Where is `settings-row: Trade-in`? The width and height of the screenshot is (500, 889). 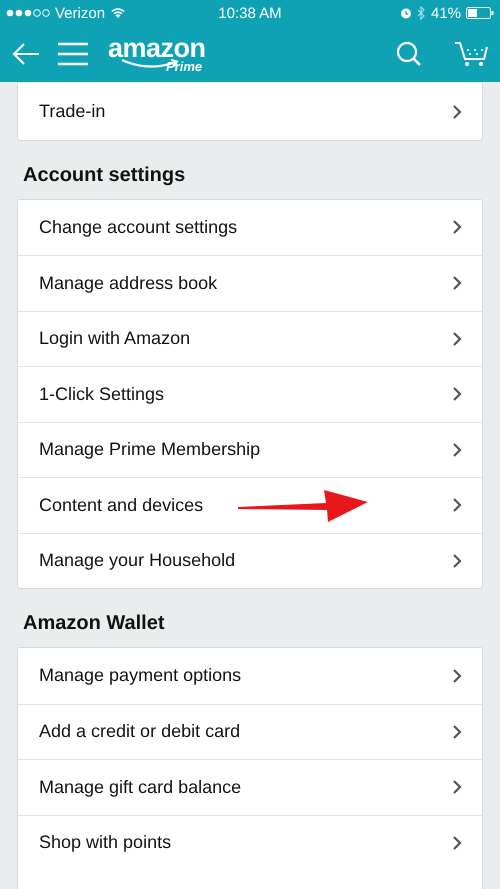 settings-row: Trade-in is located at coordinates (250, 112).